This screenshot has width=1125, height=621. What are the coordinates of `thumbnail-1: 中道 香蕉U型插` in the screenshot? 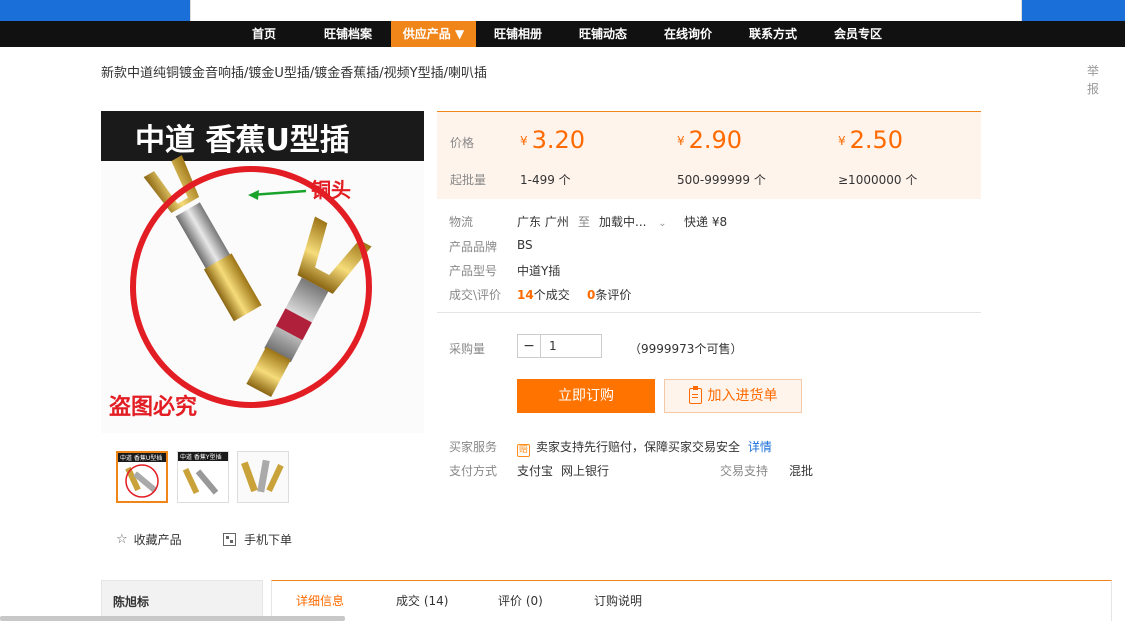 It's located at (142, 477).